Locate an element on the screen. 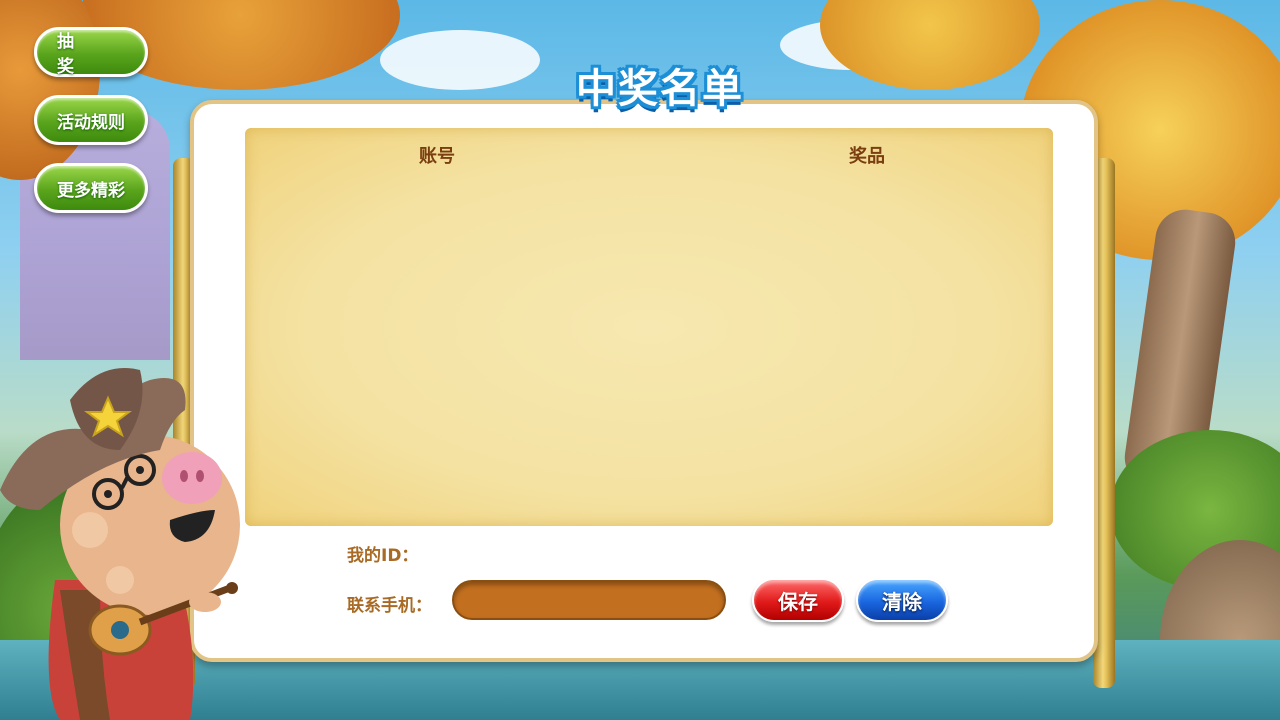  clear-button: 清除 is located at coordinates (902, 600).